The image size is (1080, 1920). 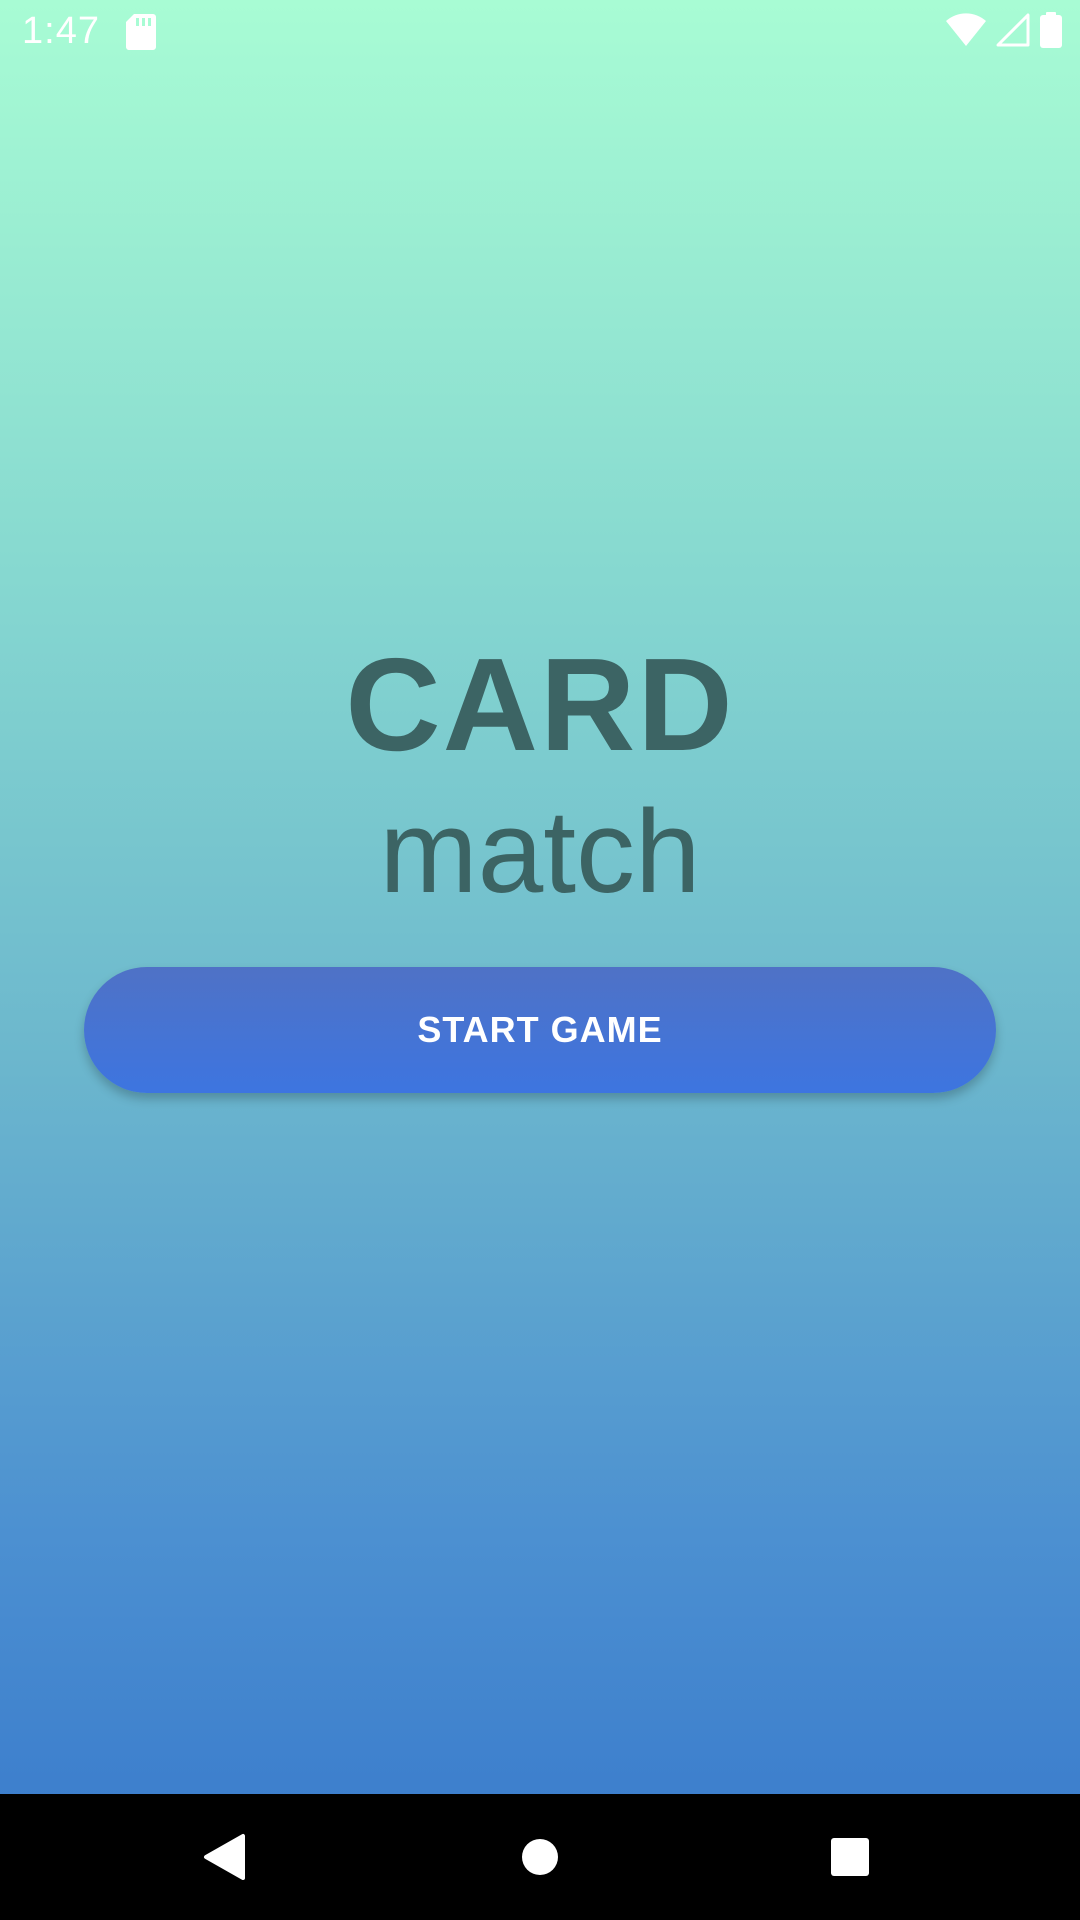 I want to click on wifi-icon, so click(x=966, y=32).